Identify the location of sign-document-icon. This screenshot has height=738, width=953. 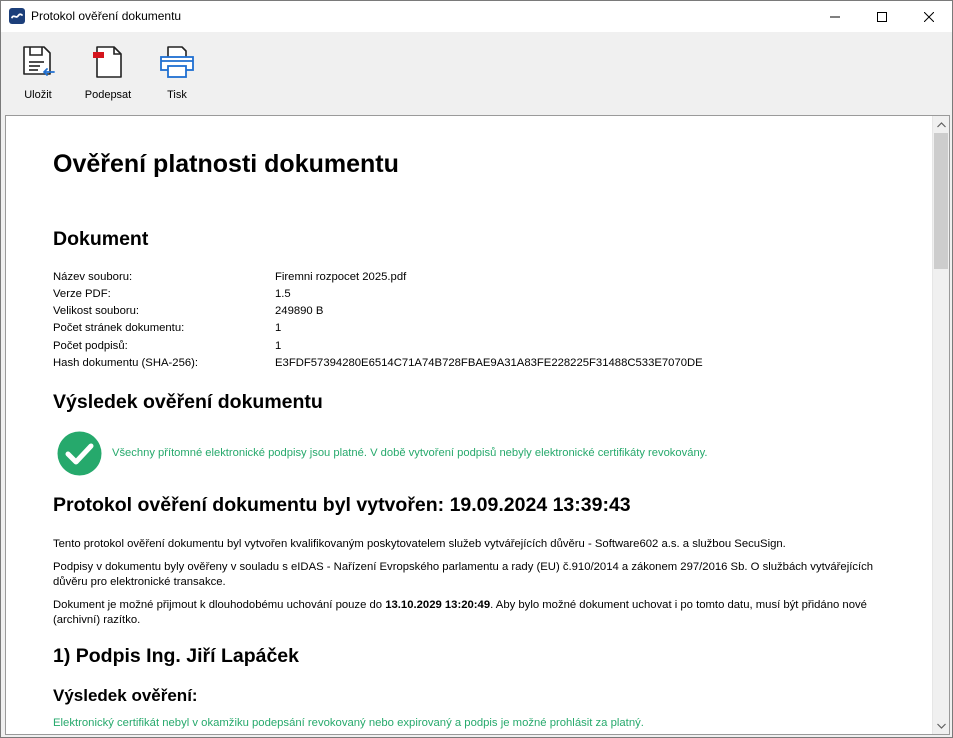
(107, 62).